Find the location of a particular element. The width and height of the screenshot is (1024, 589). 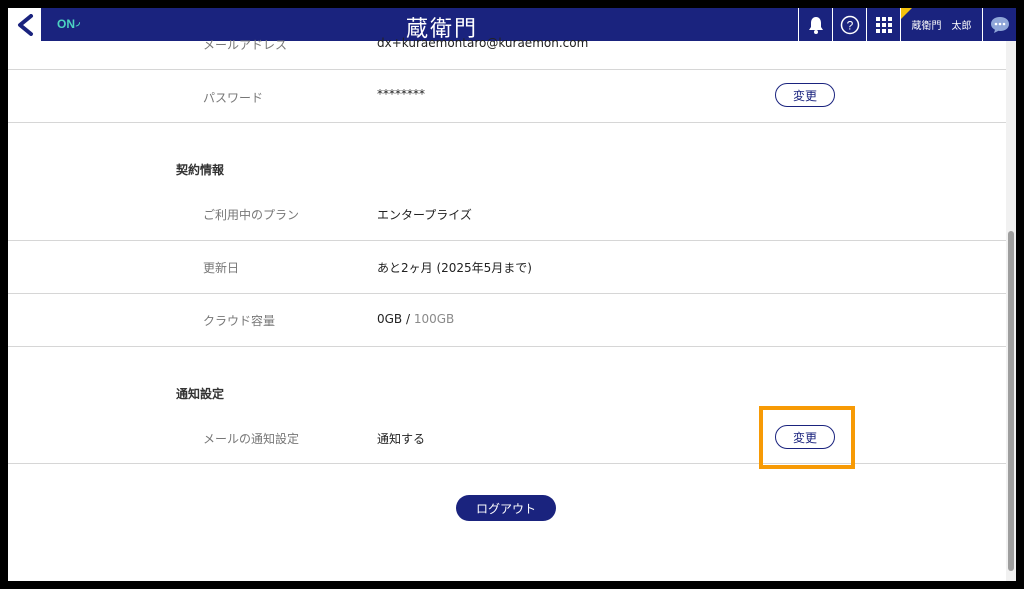

storage-used: 0GB is located at coordinates (390, 319).